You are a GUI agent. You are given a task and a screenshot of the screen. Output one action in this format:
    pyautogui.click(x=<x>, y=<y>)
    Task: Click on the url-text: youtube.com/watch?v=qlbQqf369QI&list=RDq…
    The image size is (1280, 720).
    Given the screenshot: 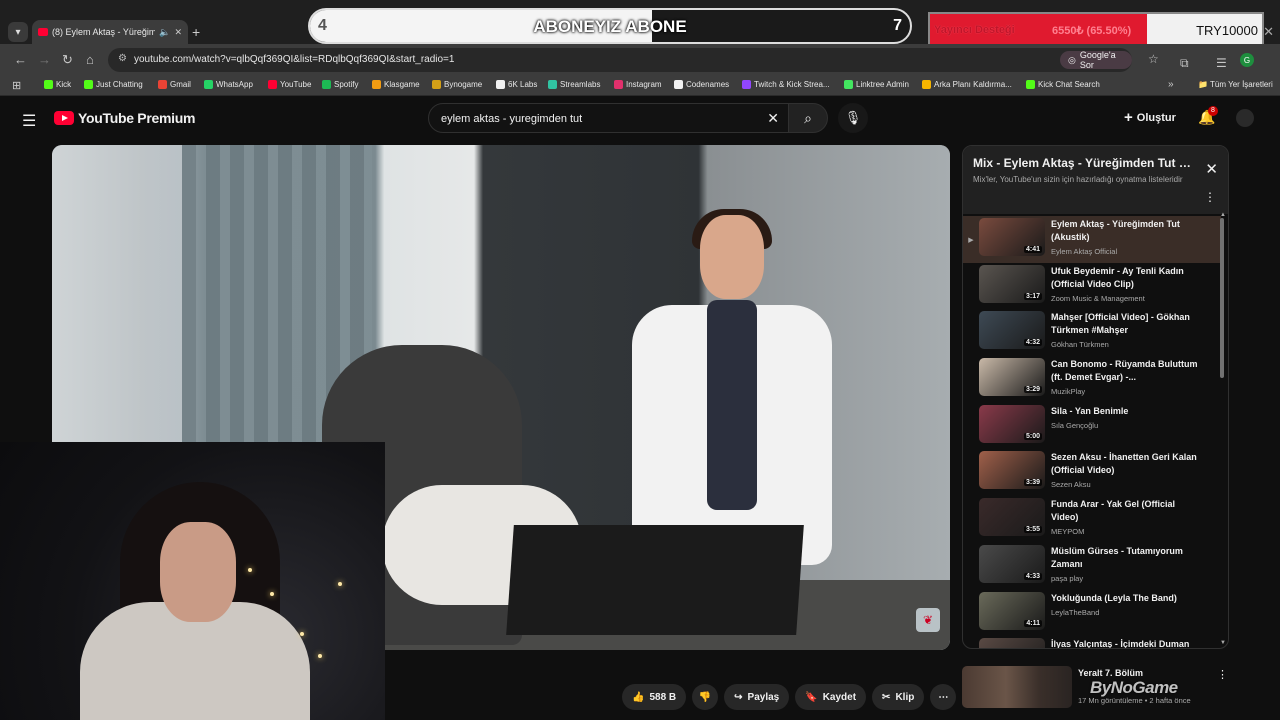 What is the action you would take?
    pyautogui.click(x=294, y=59)
    